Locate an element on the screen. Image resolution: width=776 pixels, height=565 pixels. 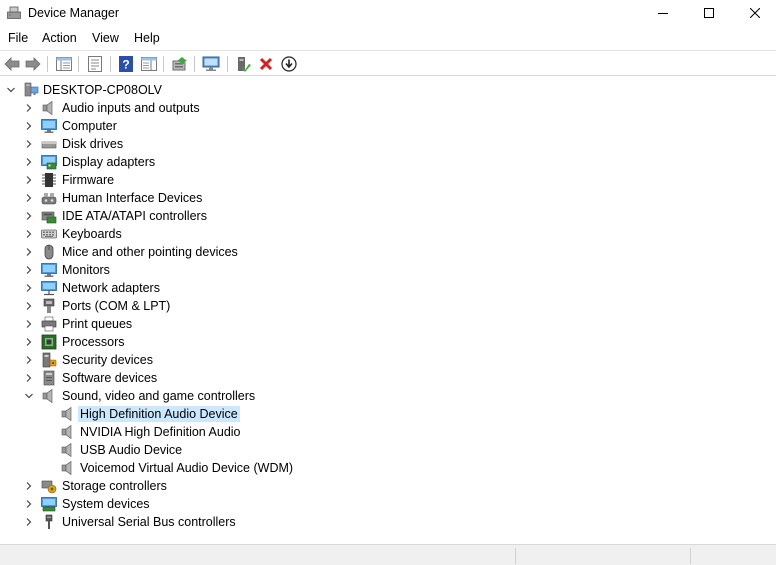
maximize-button is located at coordinates (709, 13).